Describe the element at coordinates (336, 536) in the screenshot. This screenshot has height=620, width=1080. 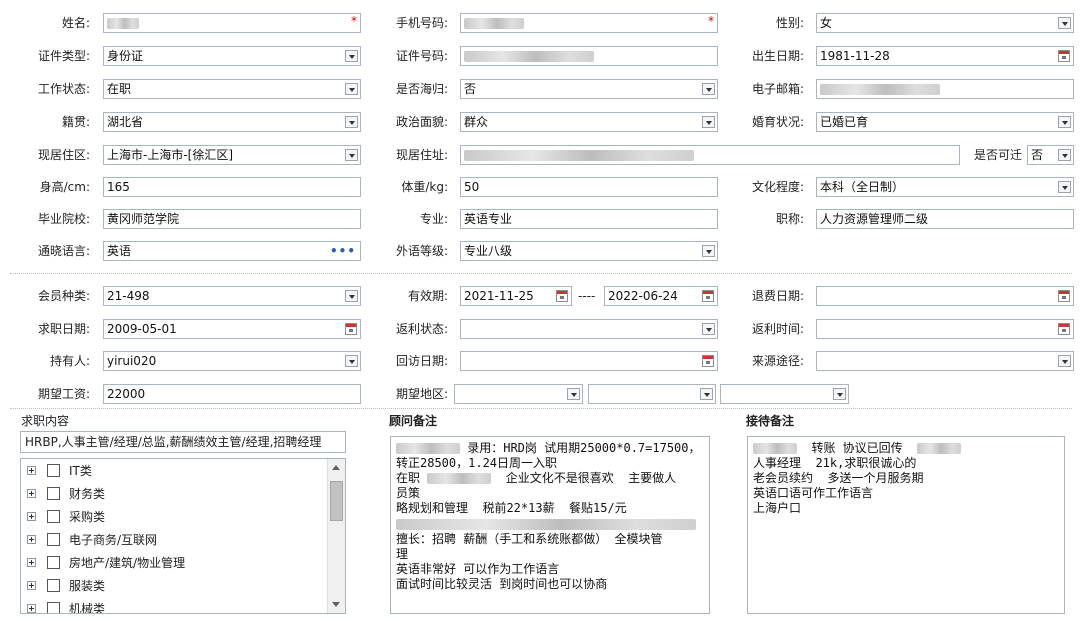
I see `tree-scrollbar` at that location.